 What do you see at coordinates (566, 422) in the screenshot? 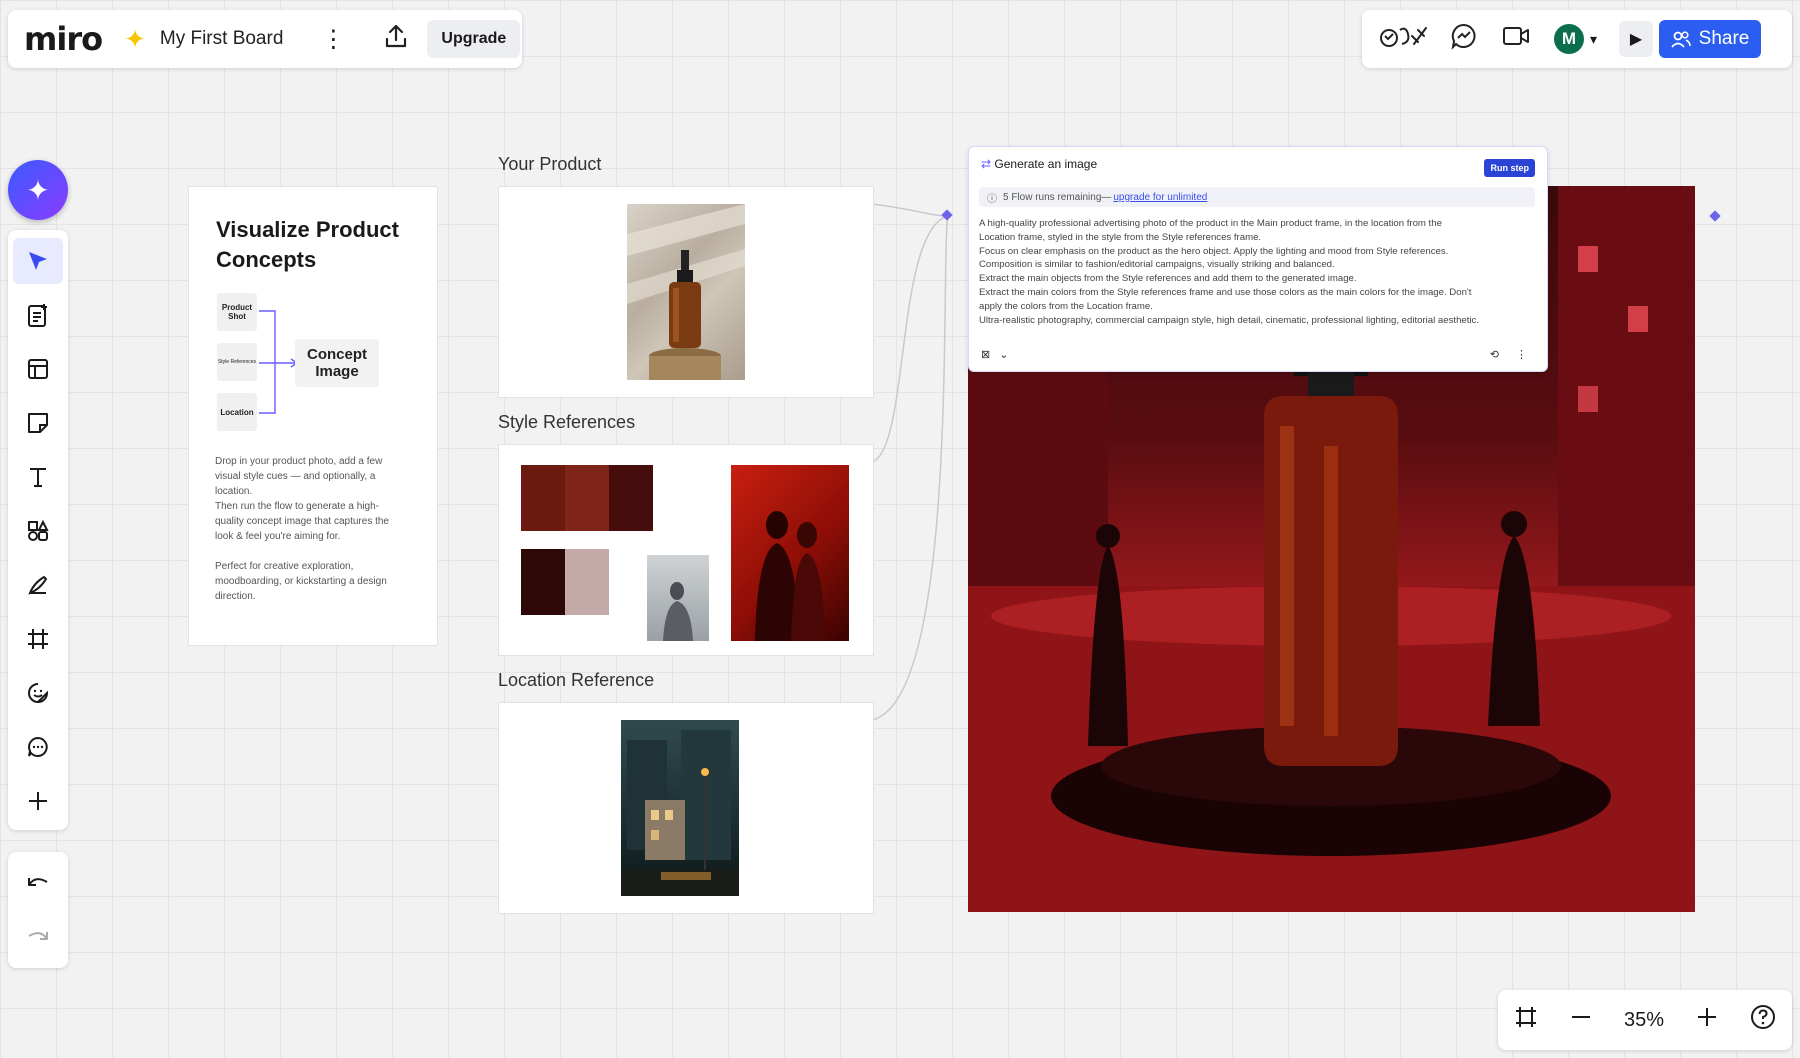
I see `style-frame-label: Style References` at bounding box center [566, 422].